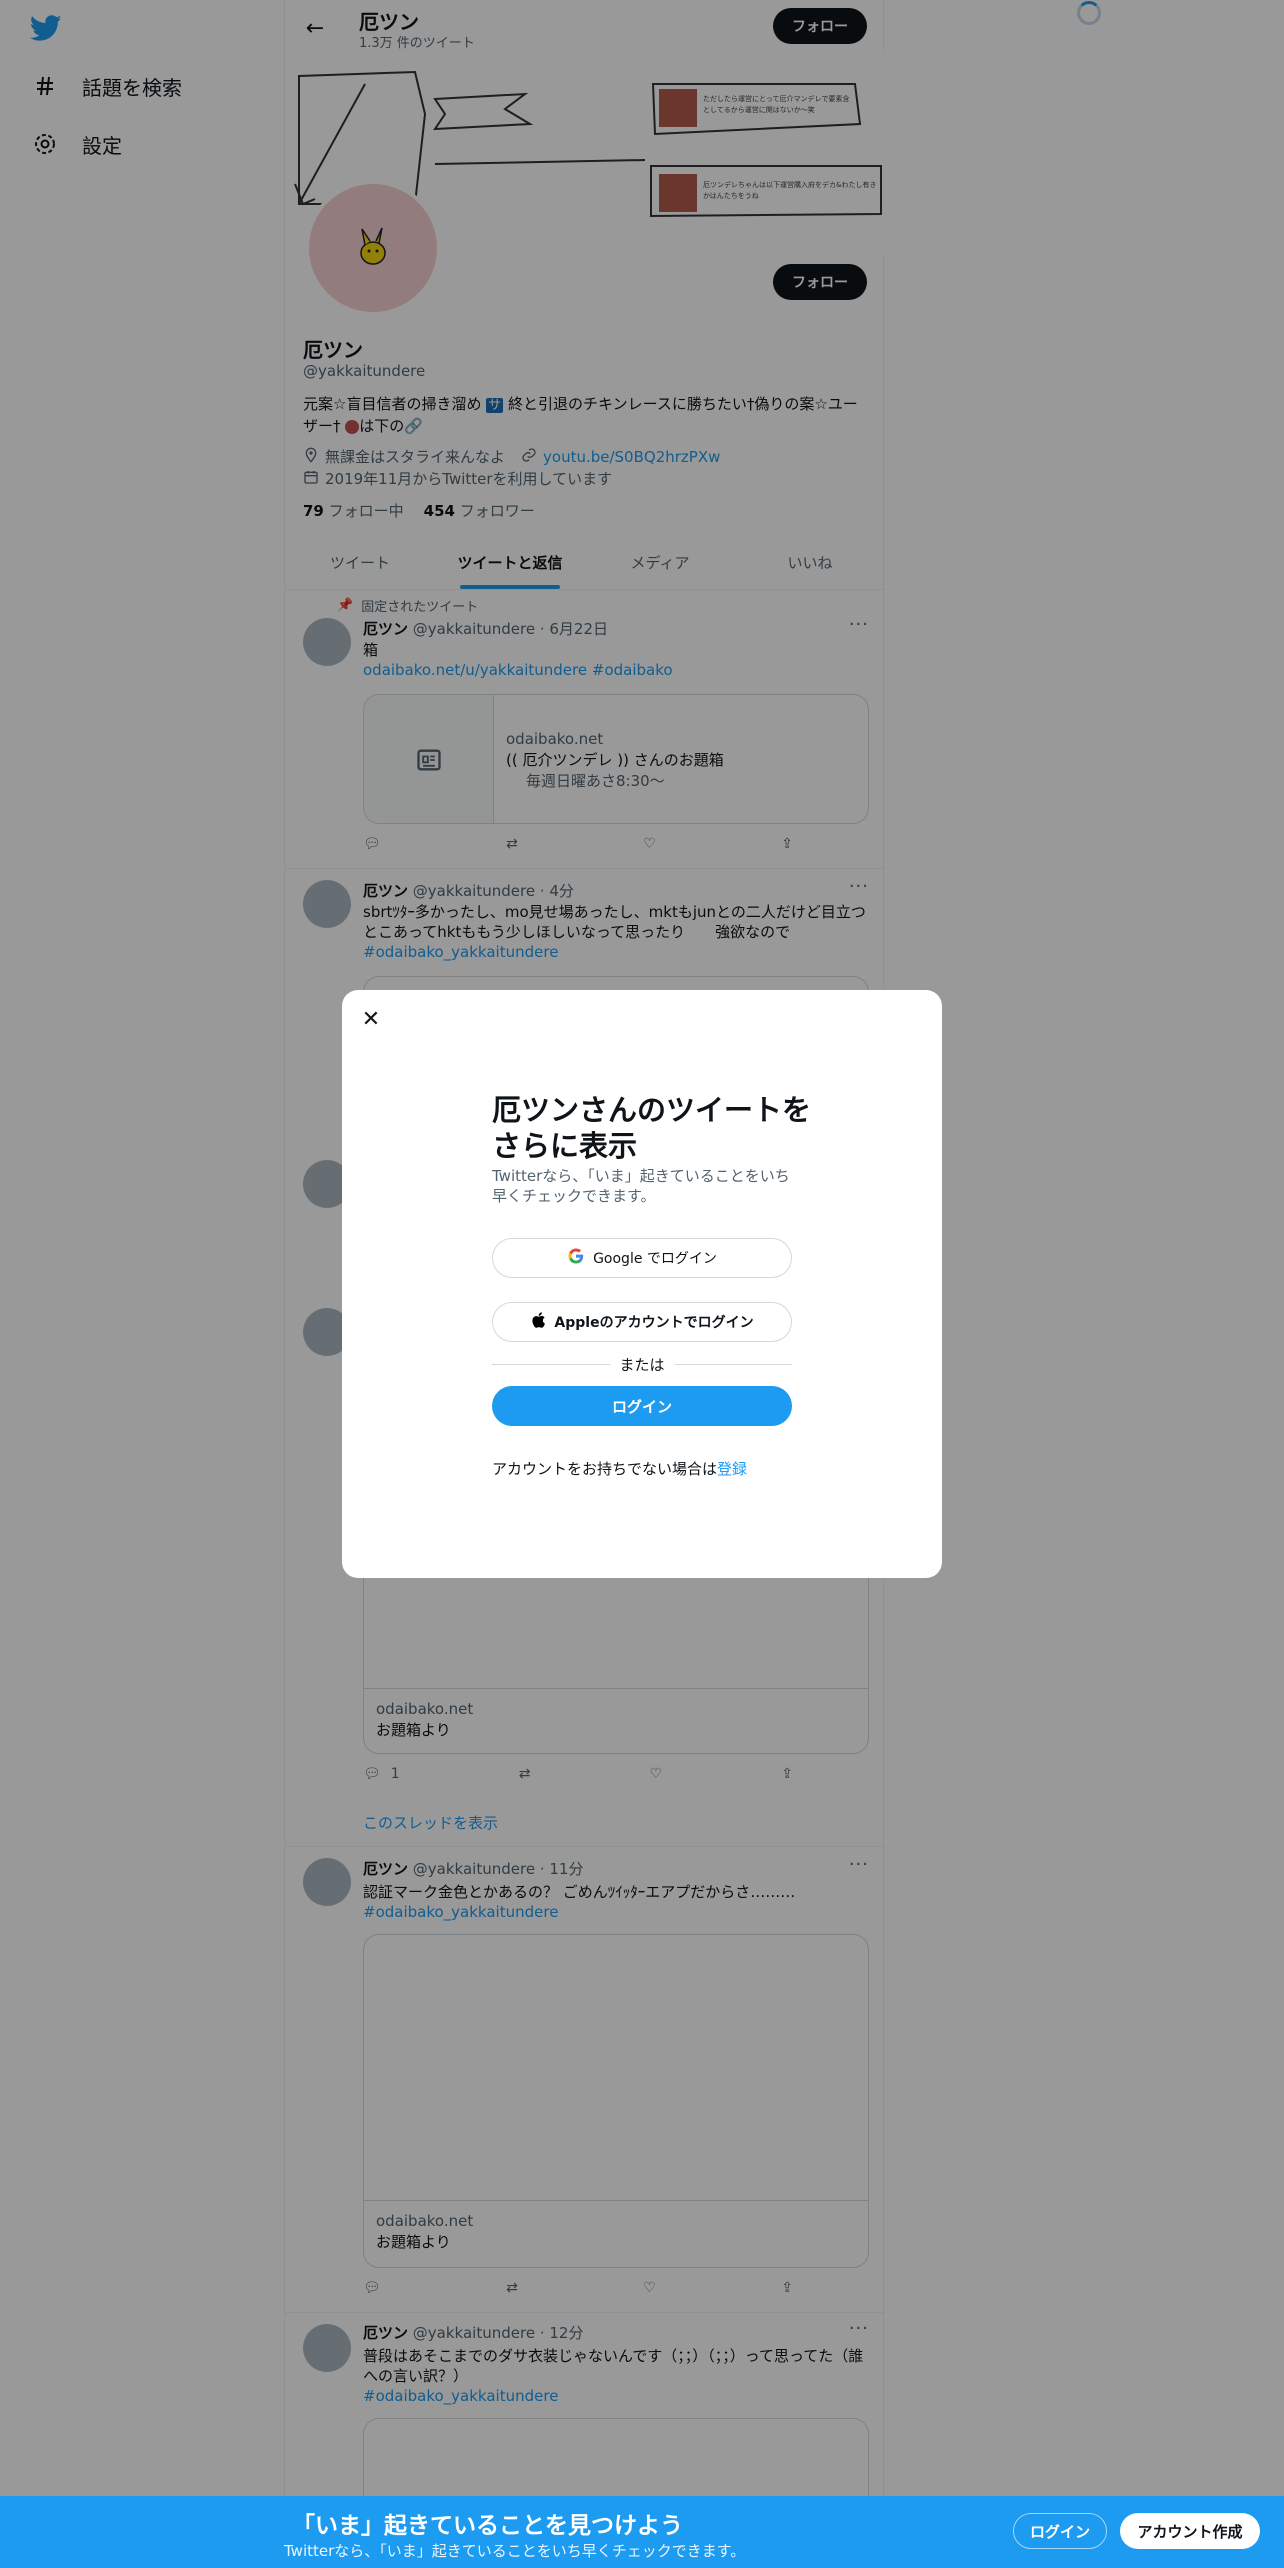 The image size is (1284, 2568). Describe the element at coordinates (605, 1469) in the screenshot. I see `signup-prefix: アカウントをお持ちでない場合は` at that location.